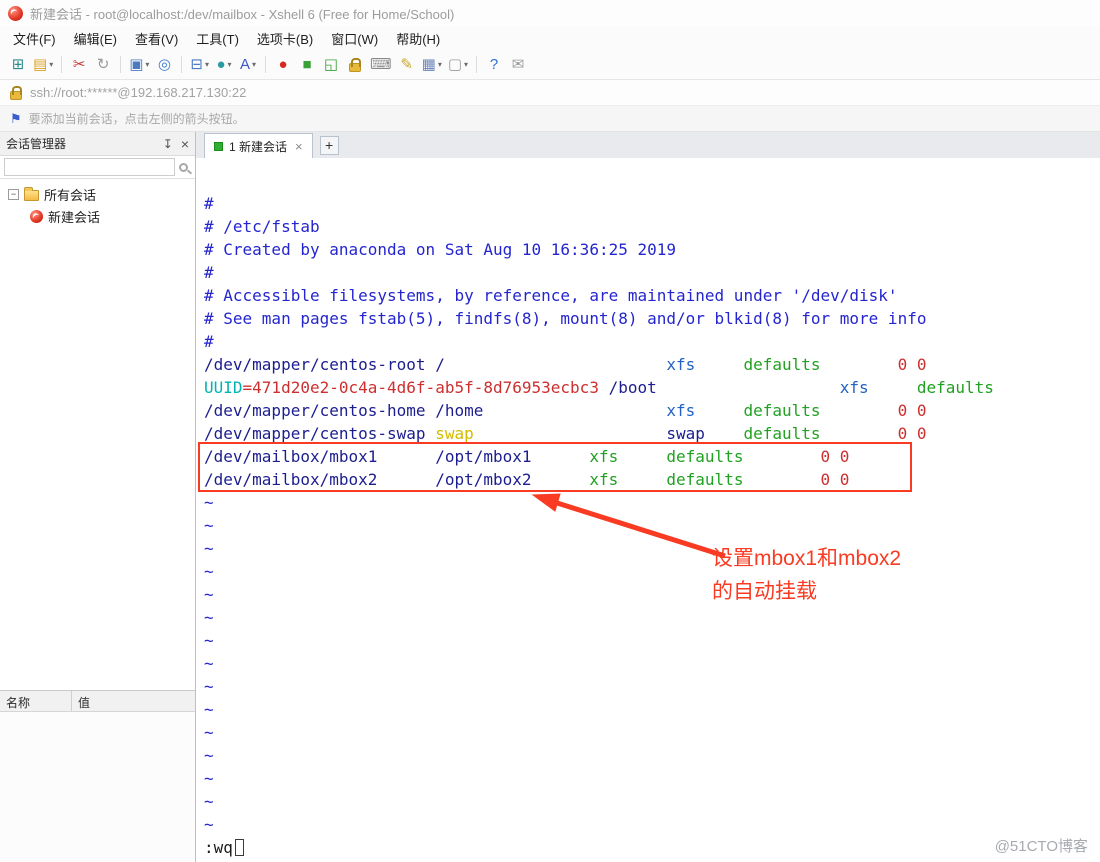 Image resolution: width=1100 pixels, height=862 pixels. Describe the element at coordinates (79, 65) in the screenshot. I see `disconnect-icon: ✂` at that location.